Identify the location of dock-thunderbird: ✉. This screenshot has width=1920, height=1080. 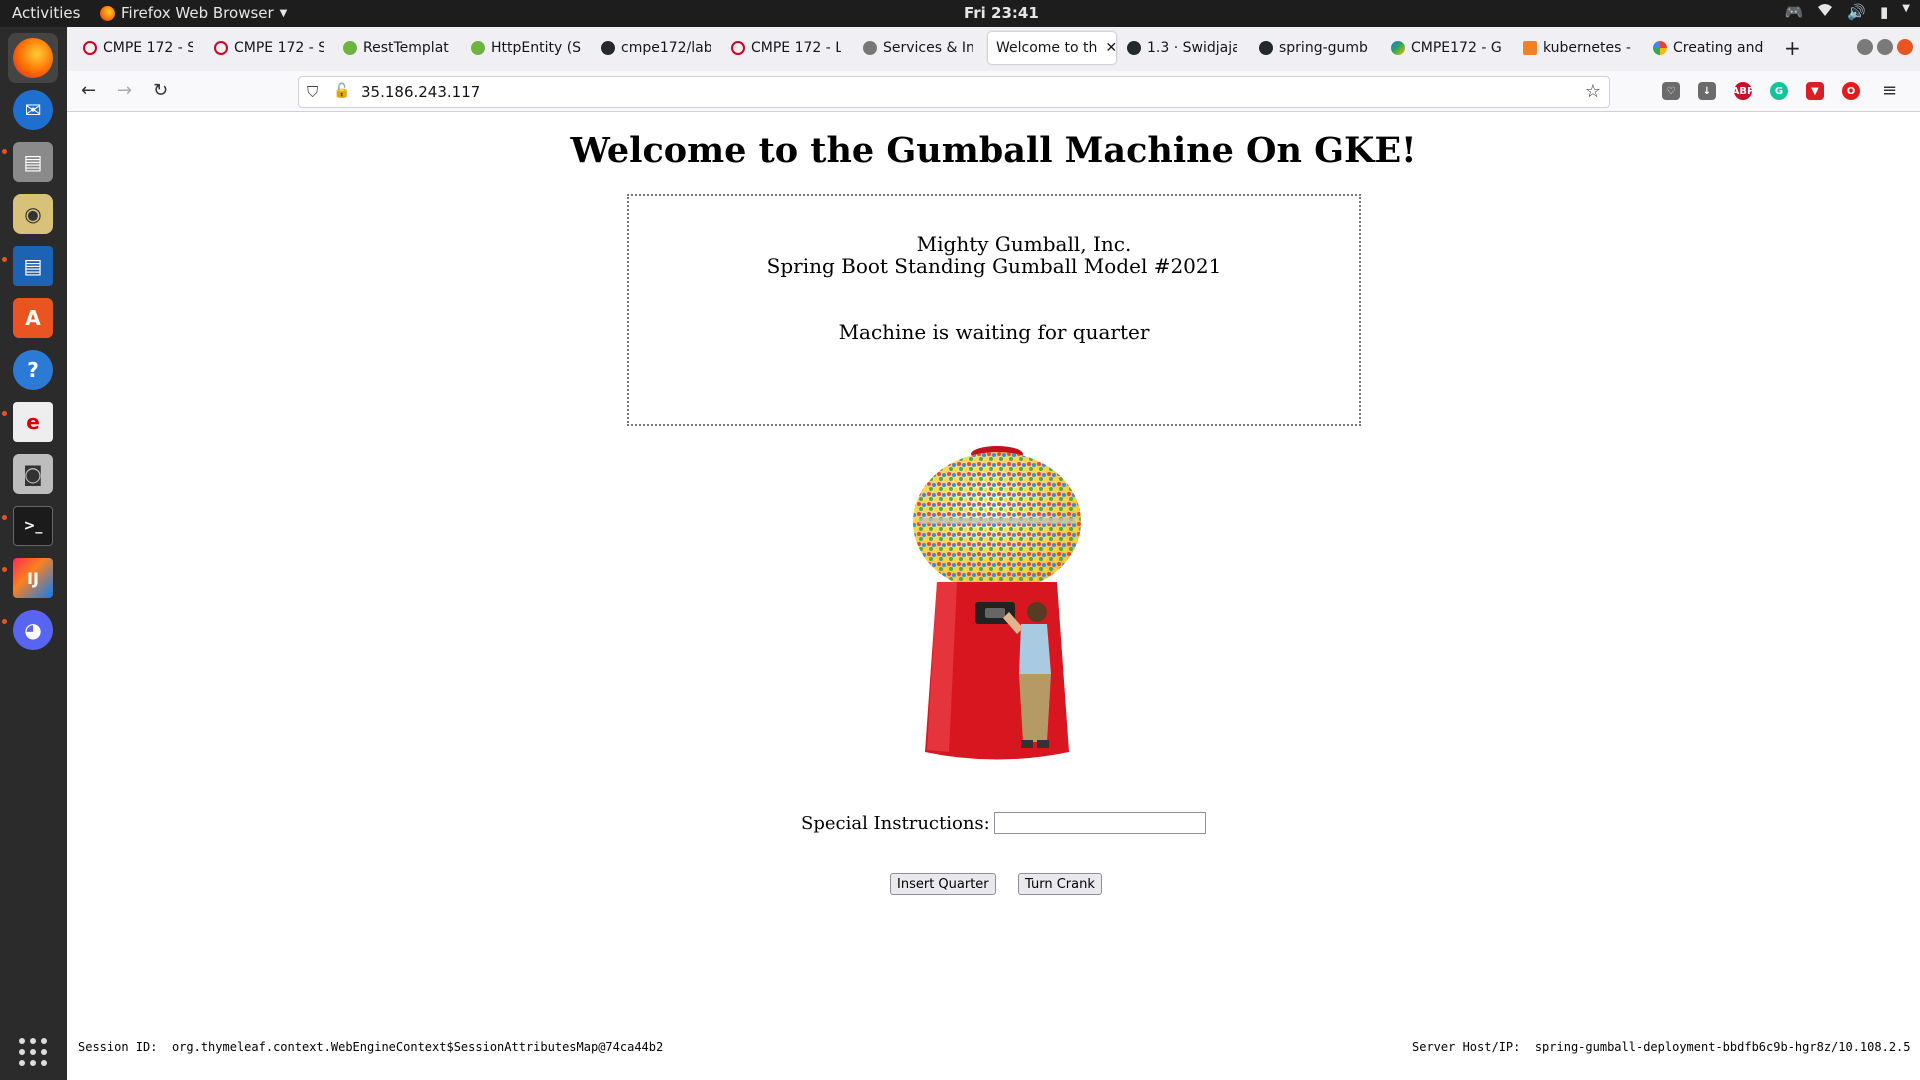
(33, 110).